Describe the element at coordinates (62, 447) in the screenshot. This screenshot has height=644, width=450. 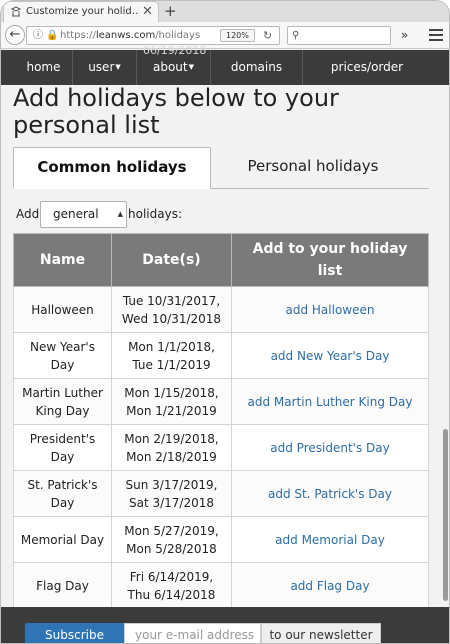
I see `holiday-name-cell: President's Day` at that location.